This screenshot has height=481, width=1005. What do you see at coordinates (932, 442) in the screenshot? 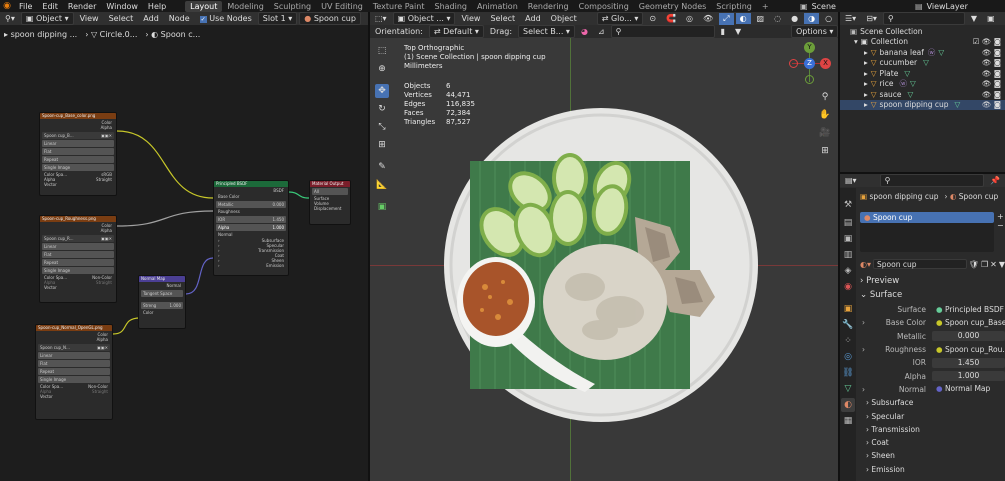
I see `panel-coat: › Coat` at bounding box center [932, 442].